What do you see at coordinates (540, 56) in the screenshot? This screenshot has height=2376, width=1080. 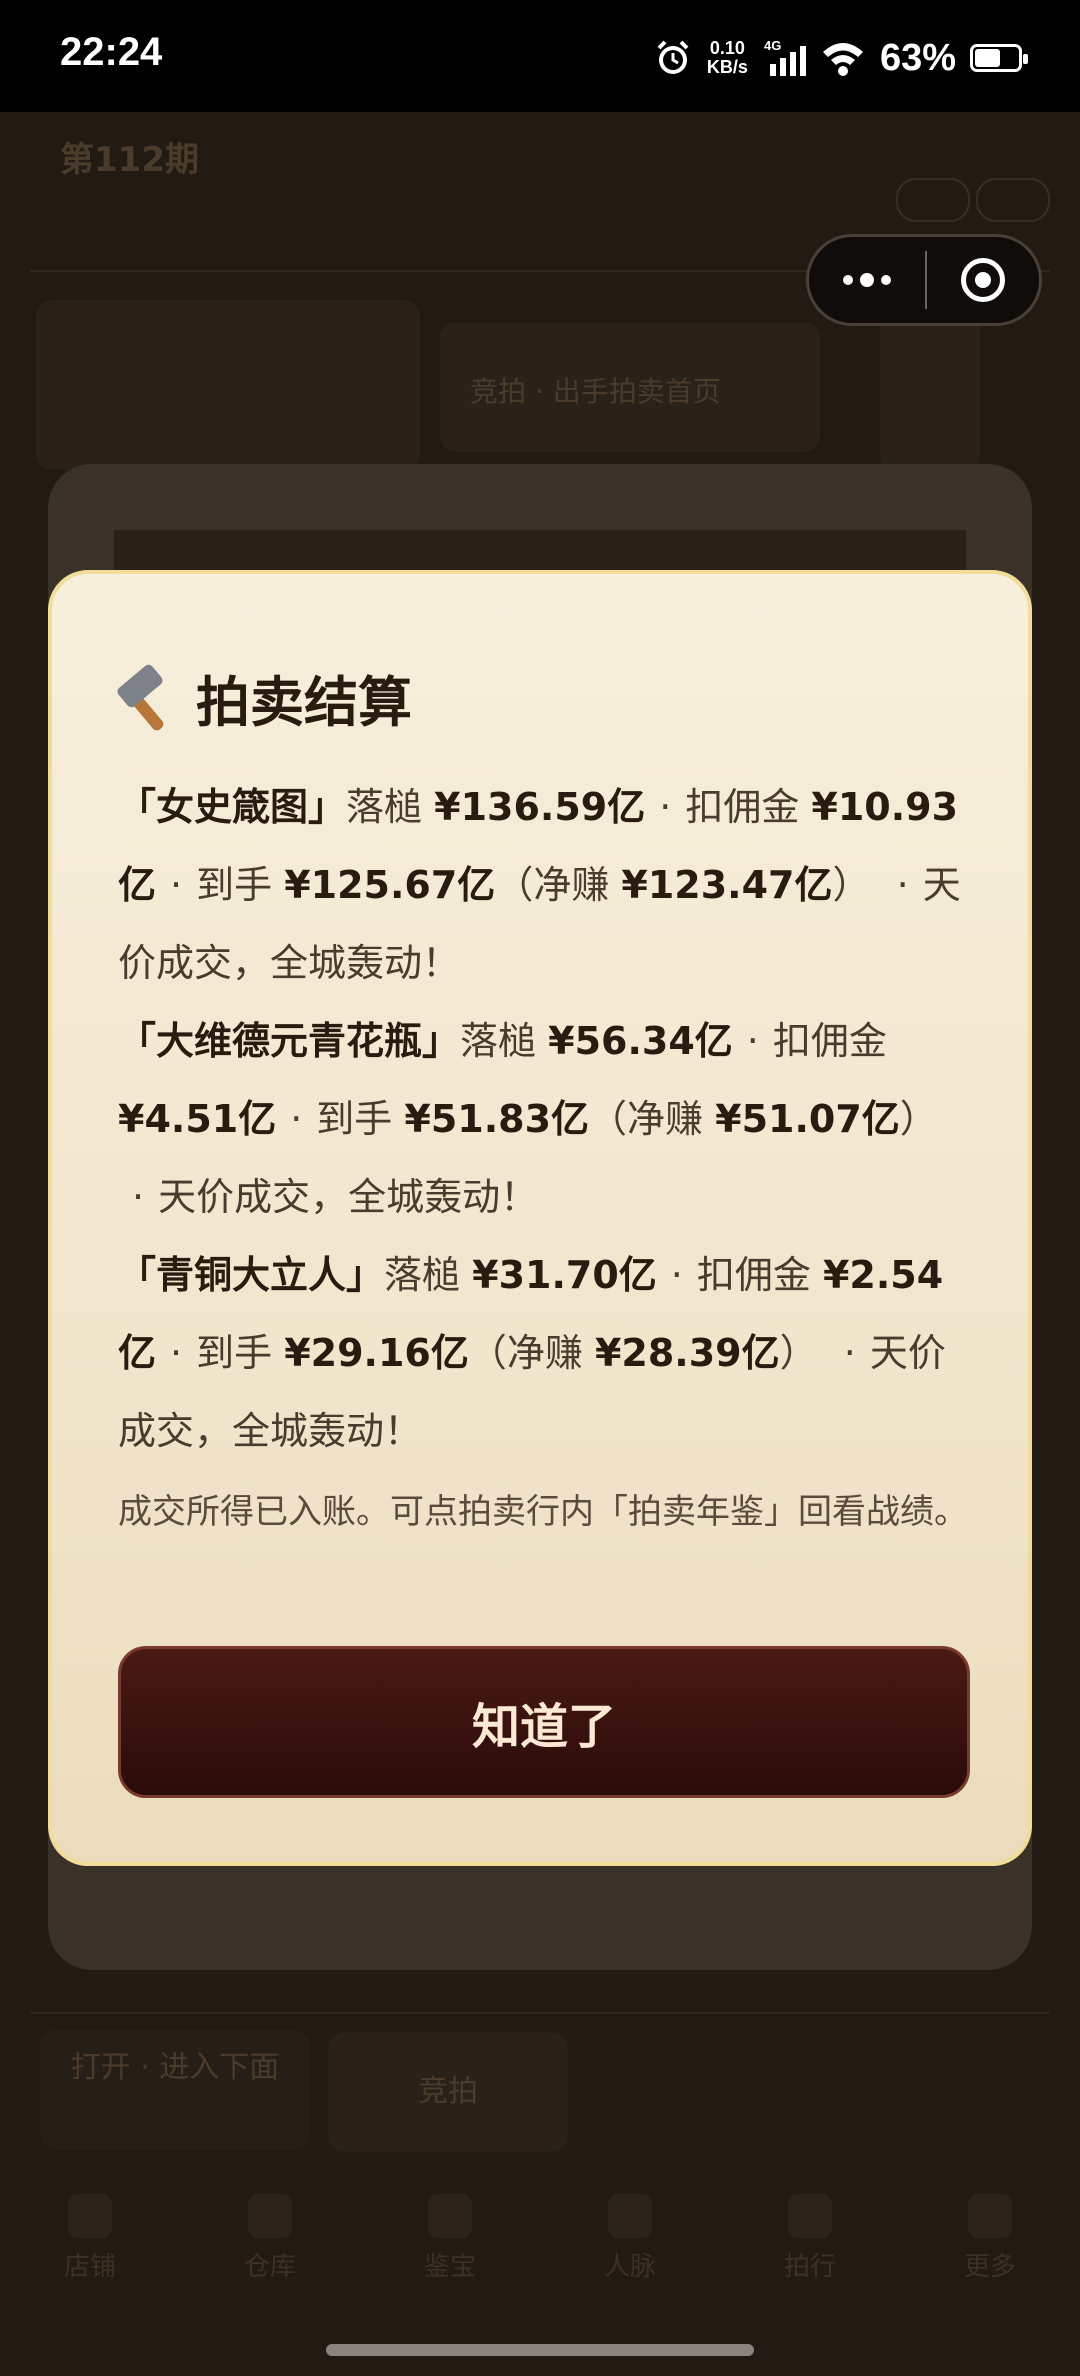 I see `status-bar: 22:24 0.10 KB/s 4G 63%` at bounding box center [540, 56].